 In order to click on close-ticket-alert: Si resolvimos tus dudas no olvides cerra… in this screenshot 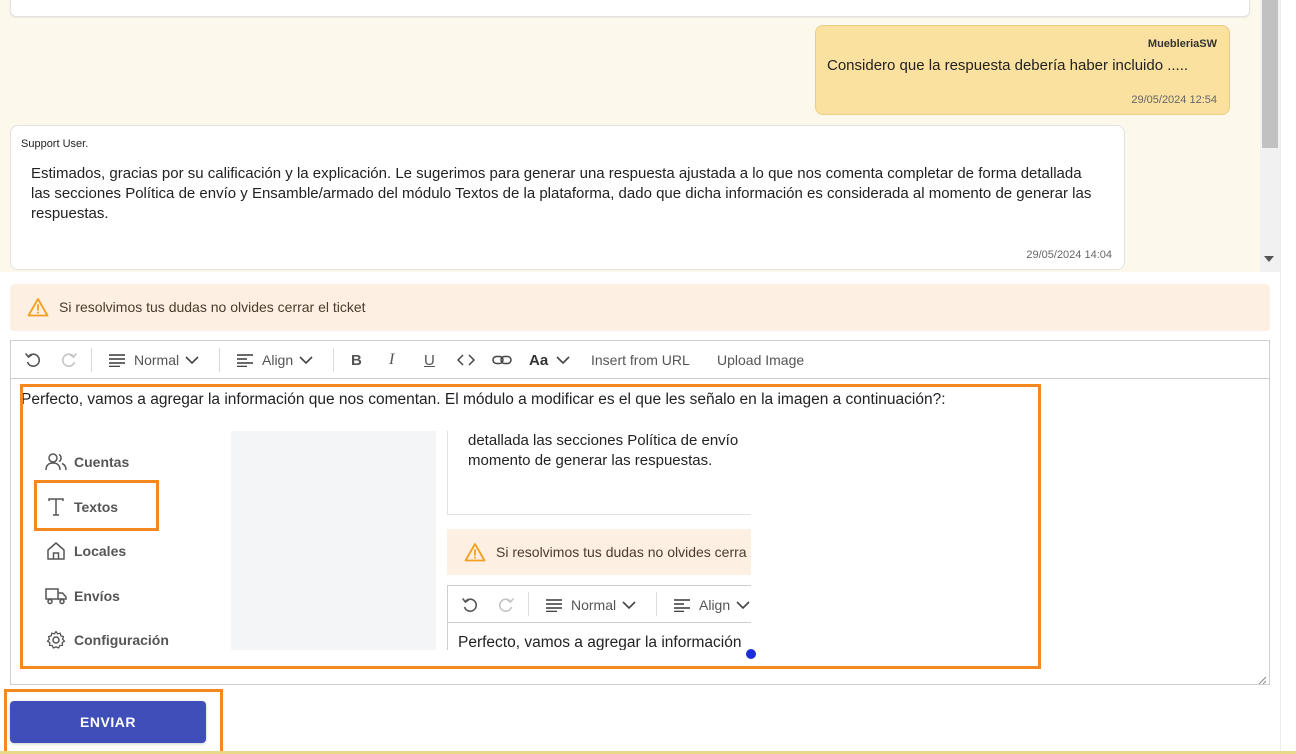, I will do `click(640, 307)`.